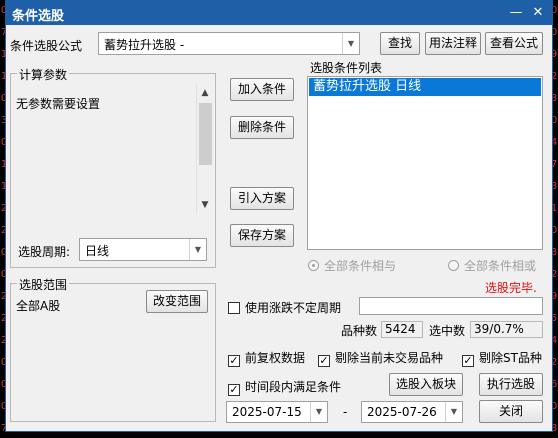 The width and height of the screenshot is (558, 438). I want to click on range-legend: 选股范围, so click(43, 284).